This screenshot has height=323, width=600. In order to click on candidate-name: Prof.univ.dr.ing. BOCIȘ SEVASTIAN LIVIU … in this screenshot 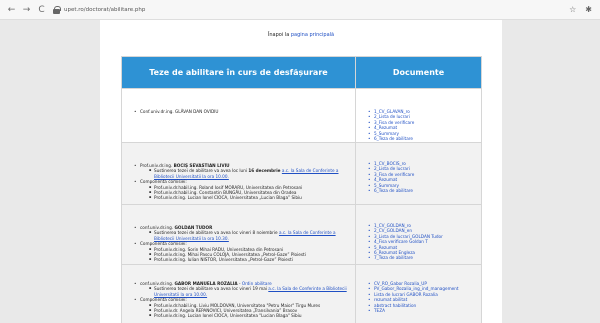, I will do `click(240, 171)`.